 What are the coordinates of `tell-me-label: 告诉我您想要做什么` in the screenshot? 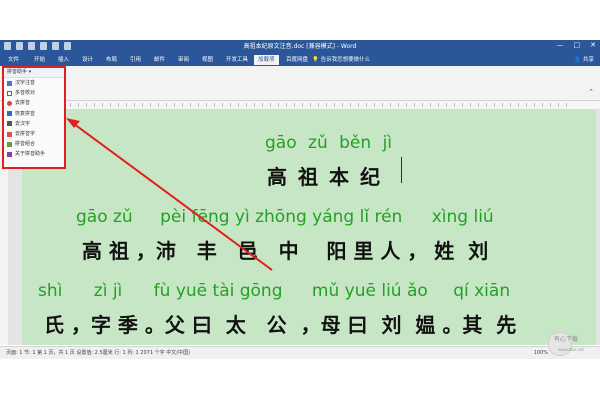 It's located at (345, 60).